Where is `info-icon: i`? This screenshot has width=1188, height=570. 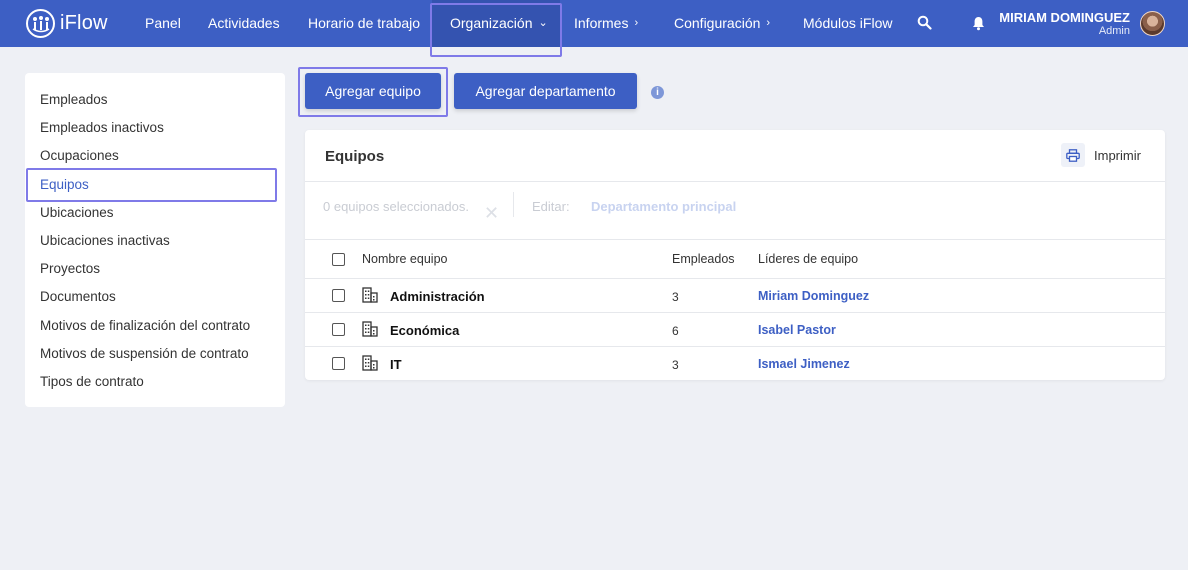 info-icon: i is located at coordinates (657, 92).